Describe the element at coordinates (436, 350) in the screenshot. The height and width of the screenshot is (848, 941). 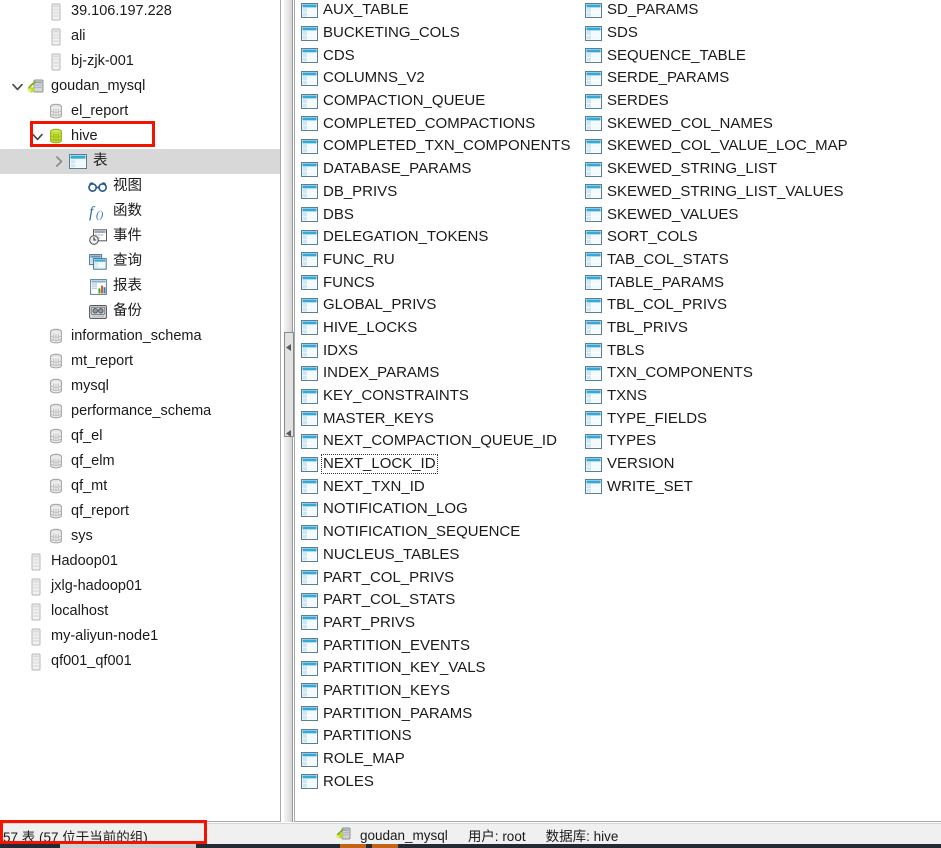
I see `object-list-item: IDXS` at that location.